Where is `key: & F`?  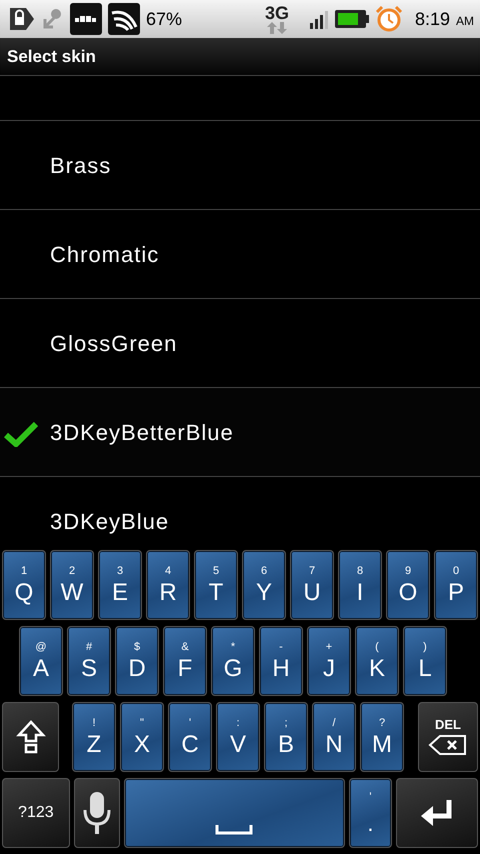
key: & F is located at coordinates (185, 661).